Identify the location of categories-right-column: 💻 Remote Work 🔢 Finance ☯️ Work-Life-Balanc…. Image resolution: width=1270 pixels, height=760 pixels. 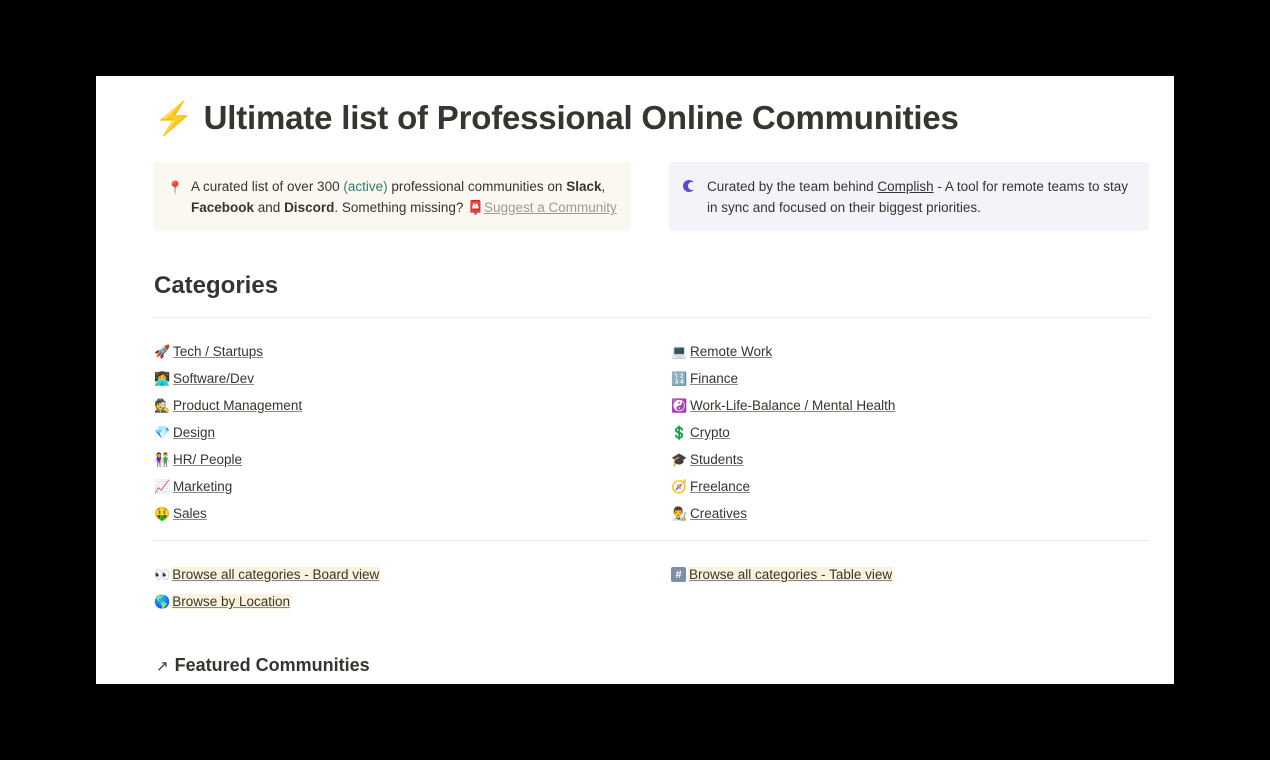
(783, 432).